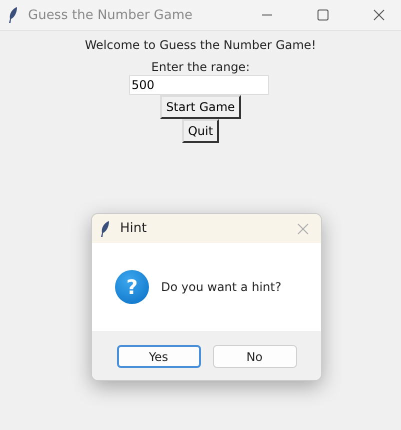  I want to click on dialog-button: No, so click(254, 356).